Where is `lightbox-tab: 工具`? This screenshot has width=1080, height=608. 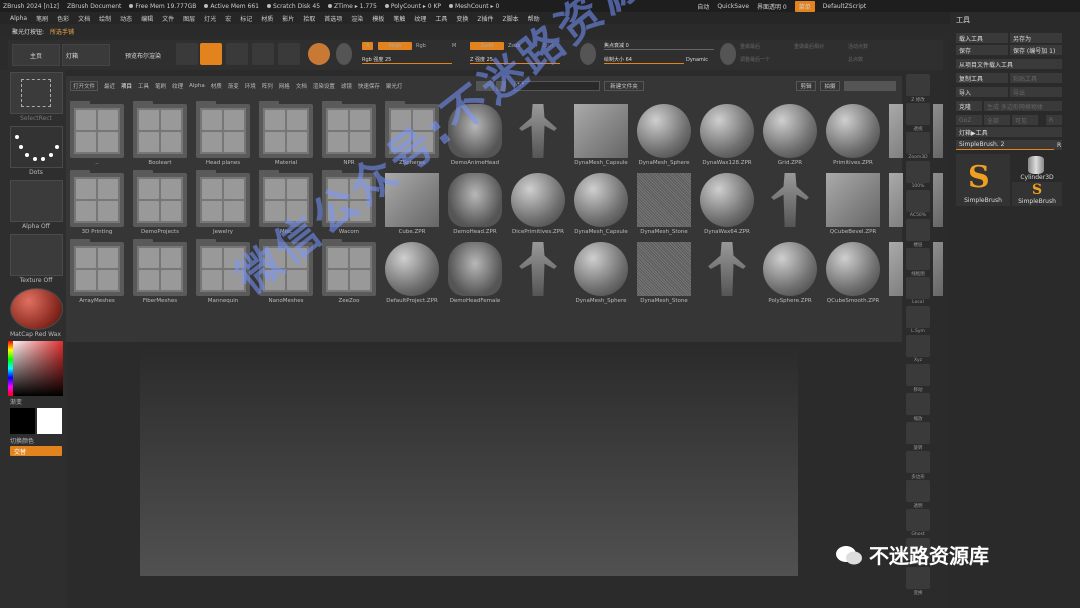
lightbox-tab: 工具 is located at coordinates (143, 86).